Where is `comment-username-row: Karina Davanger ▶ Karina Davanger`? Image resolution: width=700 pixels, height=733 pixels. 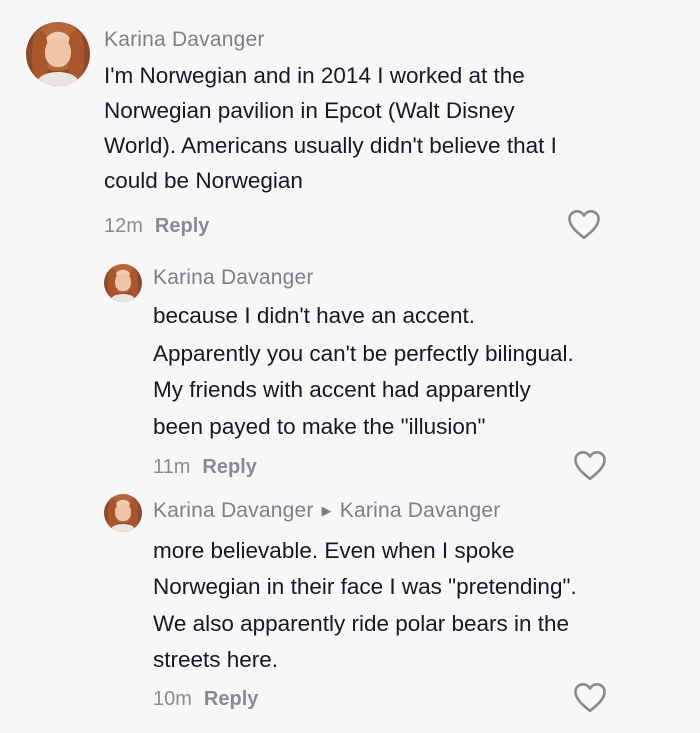 comment-username-row: Karina Davanger ▶ Karina Davanger is located at coordinates (326, 511).